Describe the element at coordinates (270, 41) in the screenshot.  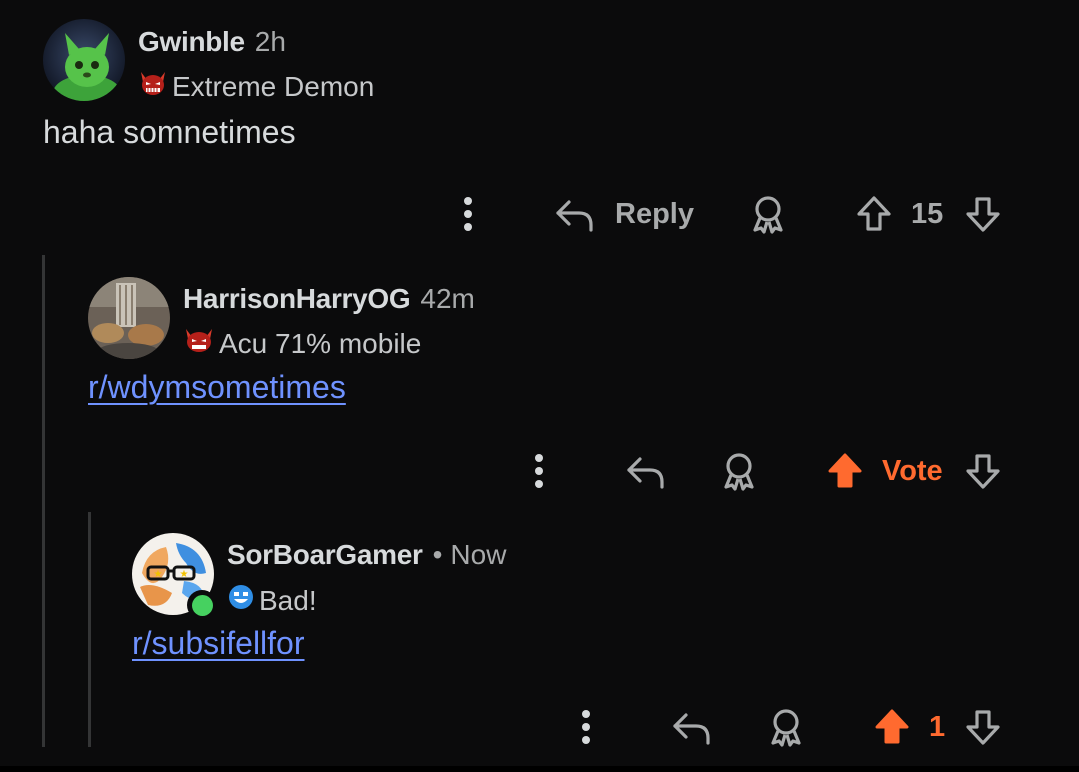
I see `timestamp: 2h` at that location.